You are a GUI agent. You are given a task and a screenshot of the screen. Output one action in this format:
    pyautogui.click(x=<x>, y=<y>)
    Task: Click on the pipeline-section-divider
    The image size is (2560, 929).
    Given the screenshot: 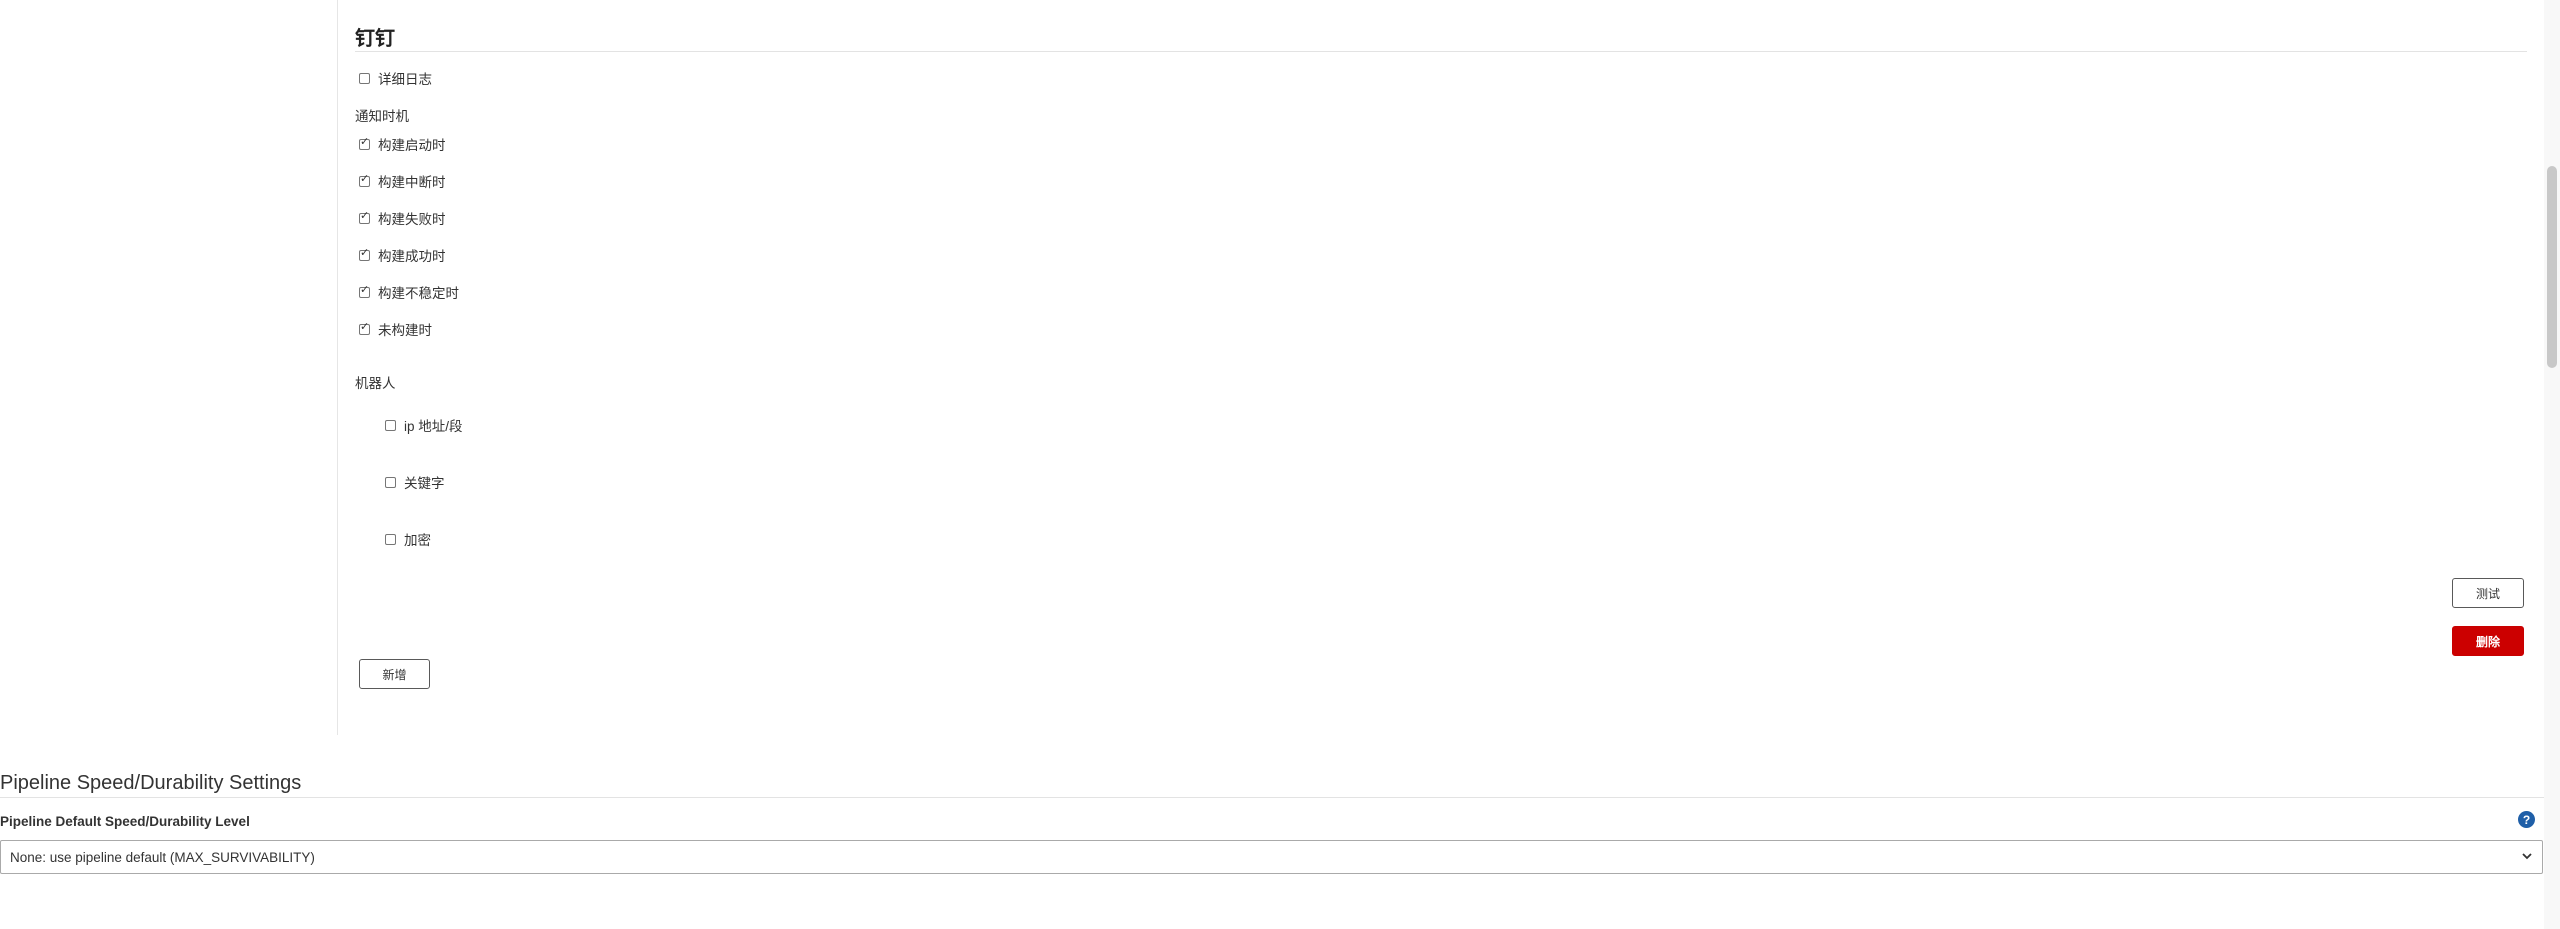 What is the action you would take?
    pyautogui.click(x=1272, y=797)
    